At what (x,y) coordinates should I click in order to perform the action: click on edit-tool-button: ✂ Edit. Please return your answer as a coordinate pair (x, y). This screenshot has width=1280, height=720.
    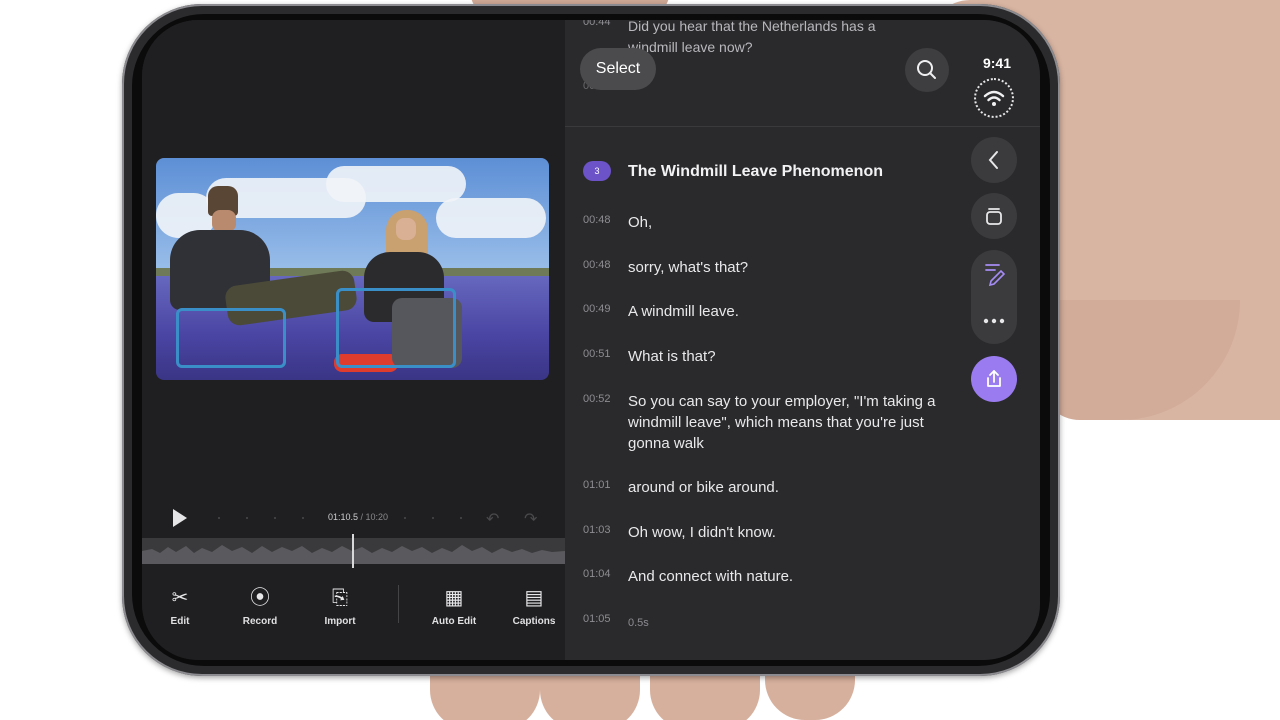
    Looking at the image, I should click on (180, 606).